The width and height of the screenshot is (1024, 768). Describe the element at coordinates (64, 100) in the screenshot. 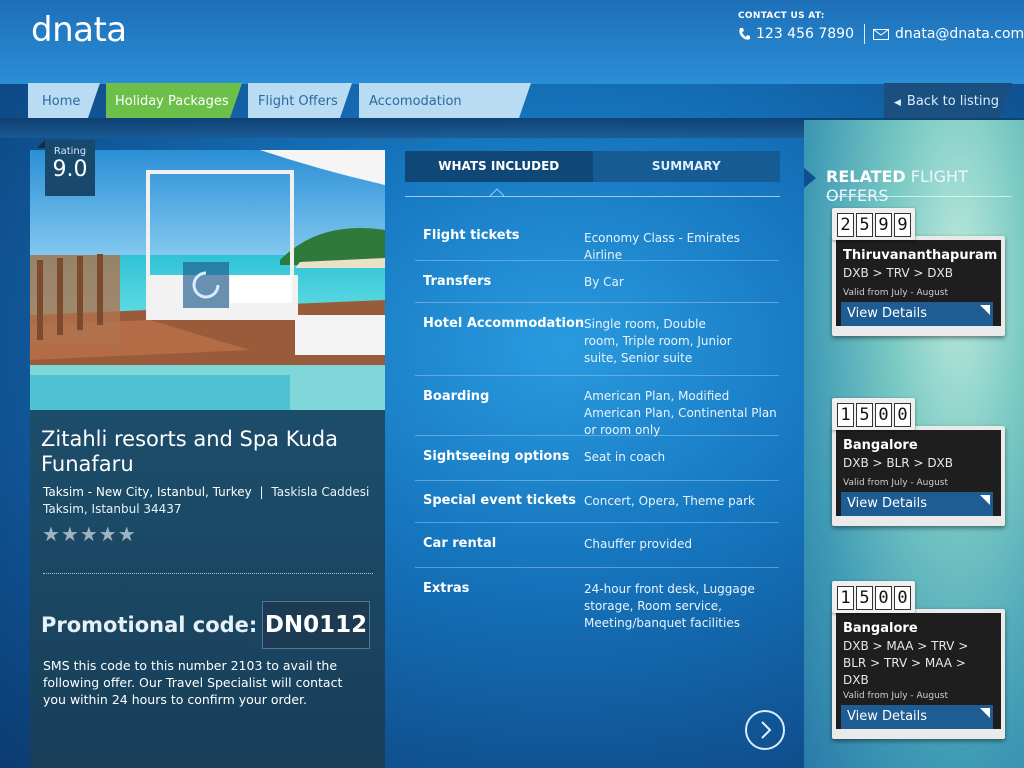

I see `tab-home: Home` at that location.